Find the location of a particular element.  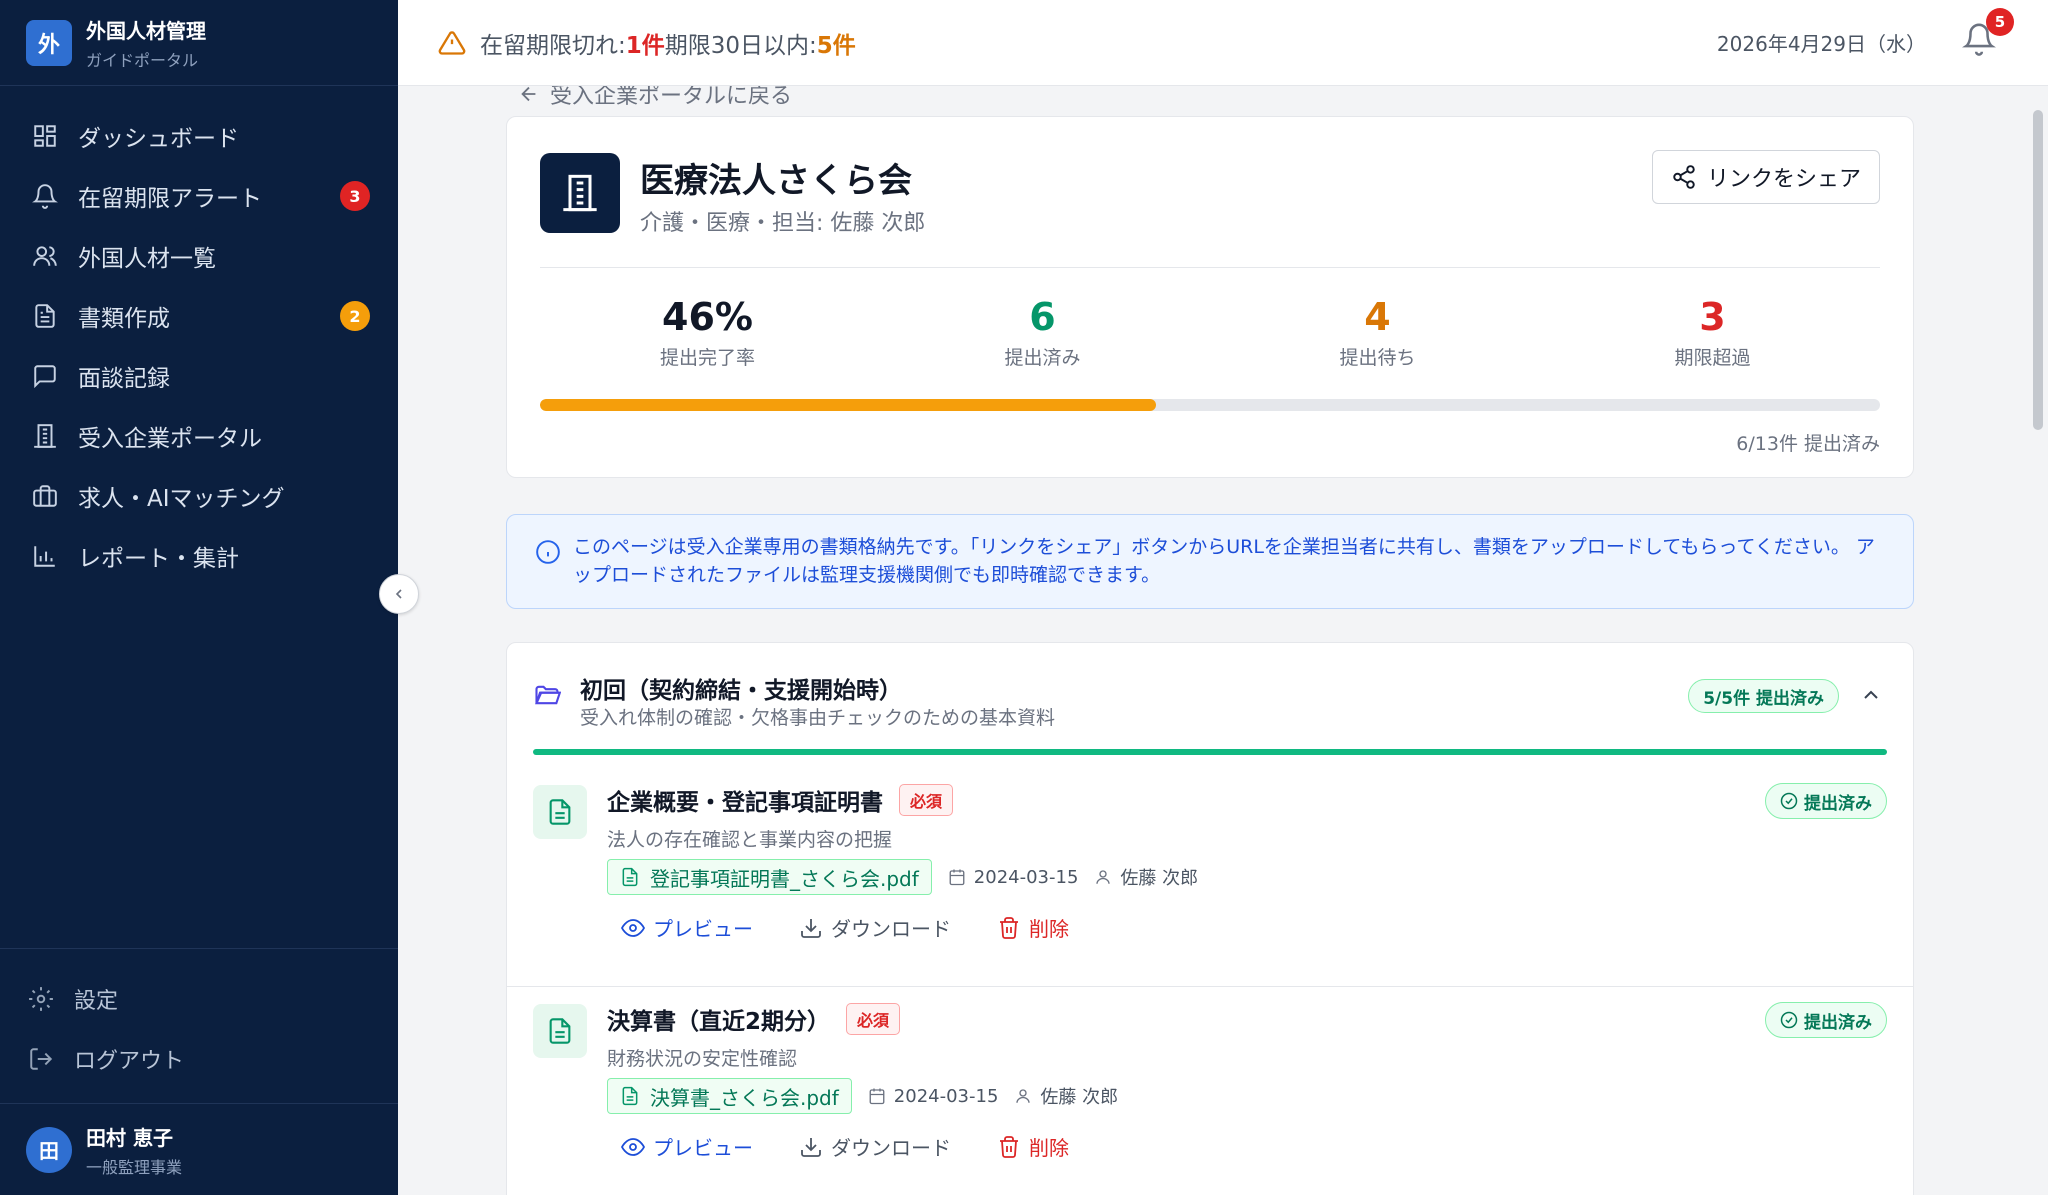

section-progress-bar is located at coordinates (1210, 752).